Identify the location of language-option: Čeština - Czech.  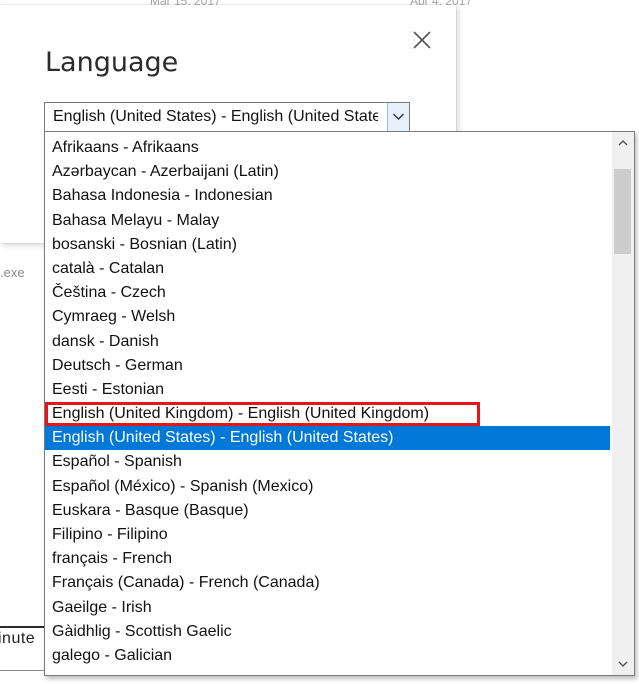
(327, 293).